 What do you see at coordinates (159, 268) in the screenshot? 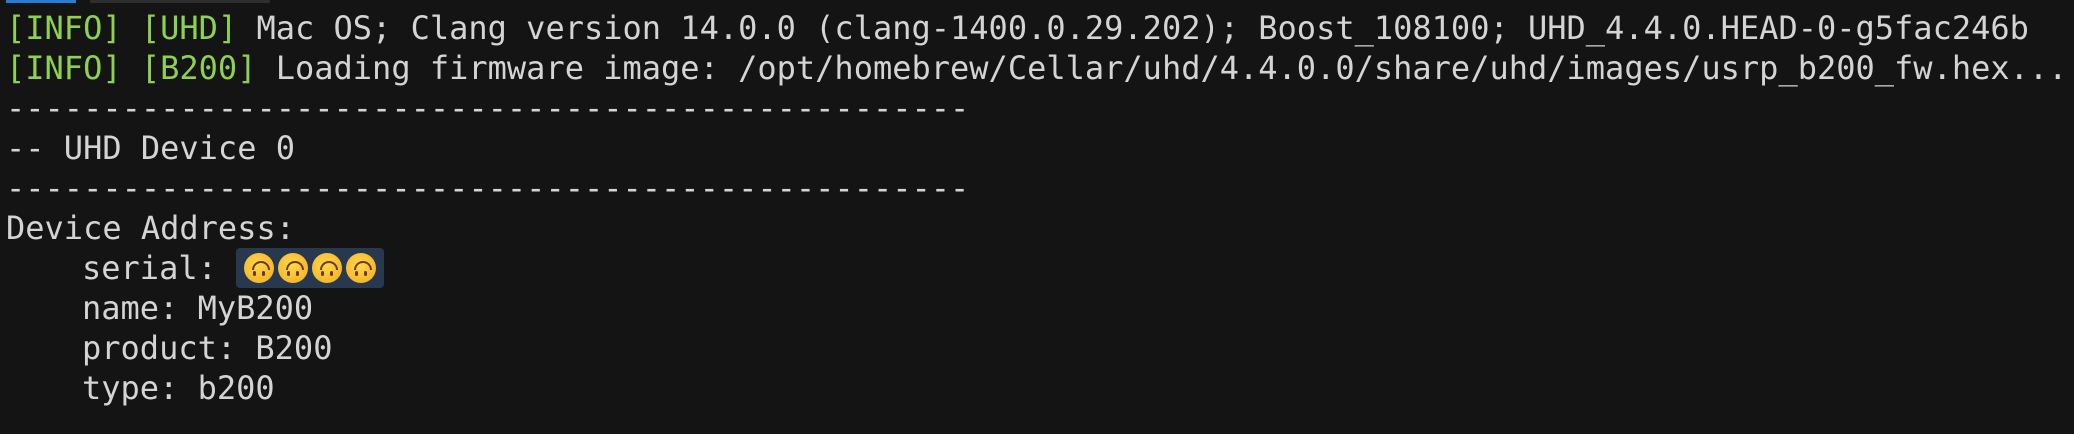
I see `serial-label: serial:` at bounding box center [159, 268].